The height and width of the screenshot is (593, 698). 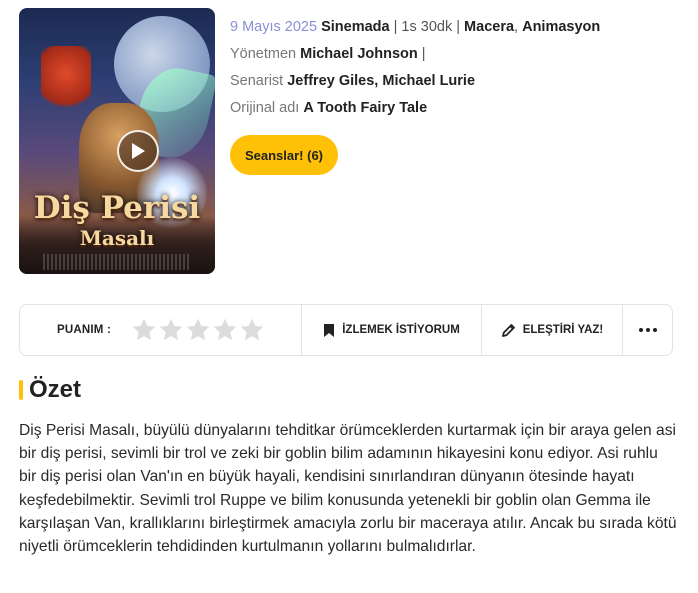 I want to click on rating-stars, so click(x=198, y=330).